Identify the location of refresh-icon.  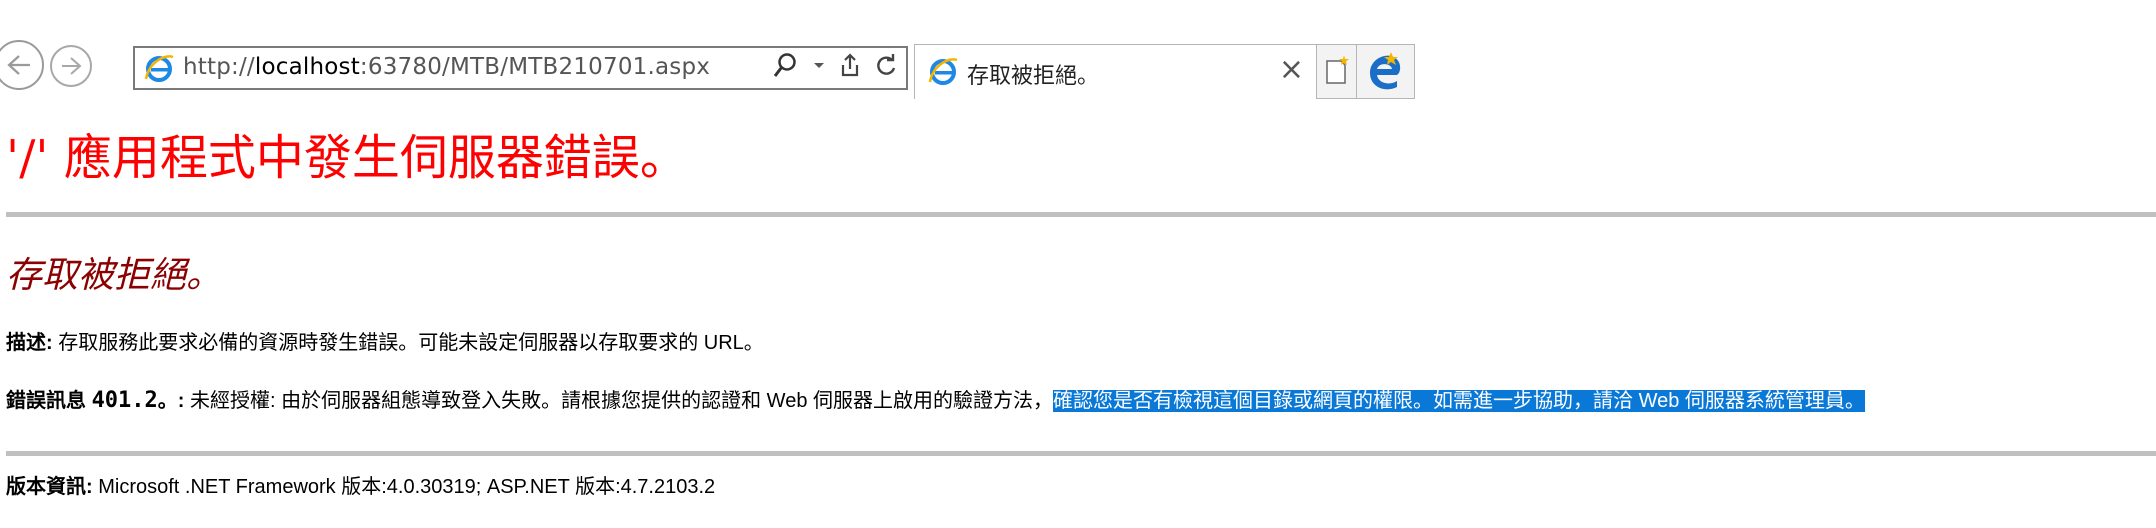
(886, 66).